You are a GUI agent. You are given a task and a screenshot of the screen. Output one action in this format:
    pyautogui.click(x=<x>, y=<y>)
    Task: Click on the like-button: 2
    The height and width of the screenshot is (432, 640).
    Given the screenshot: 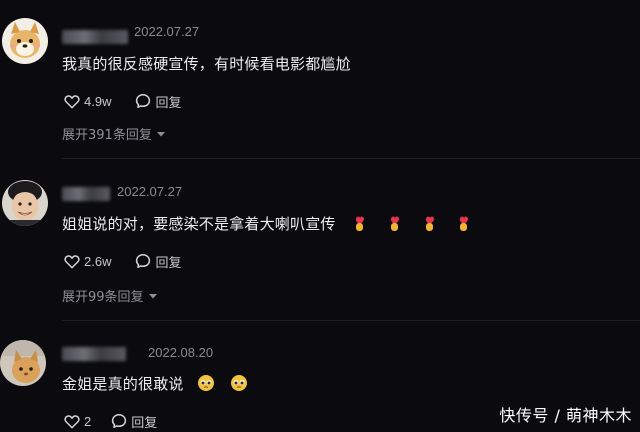 What is the action you would take?
    pyautogui.click(x=77, y=421)
    